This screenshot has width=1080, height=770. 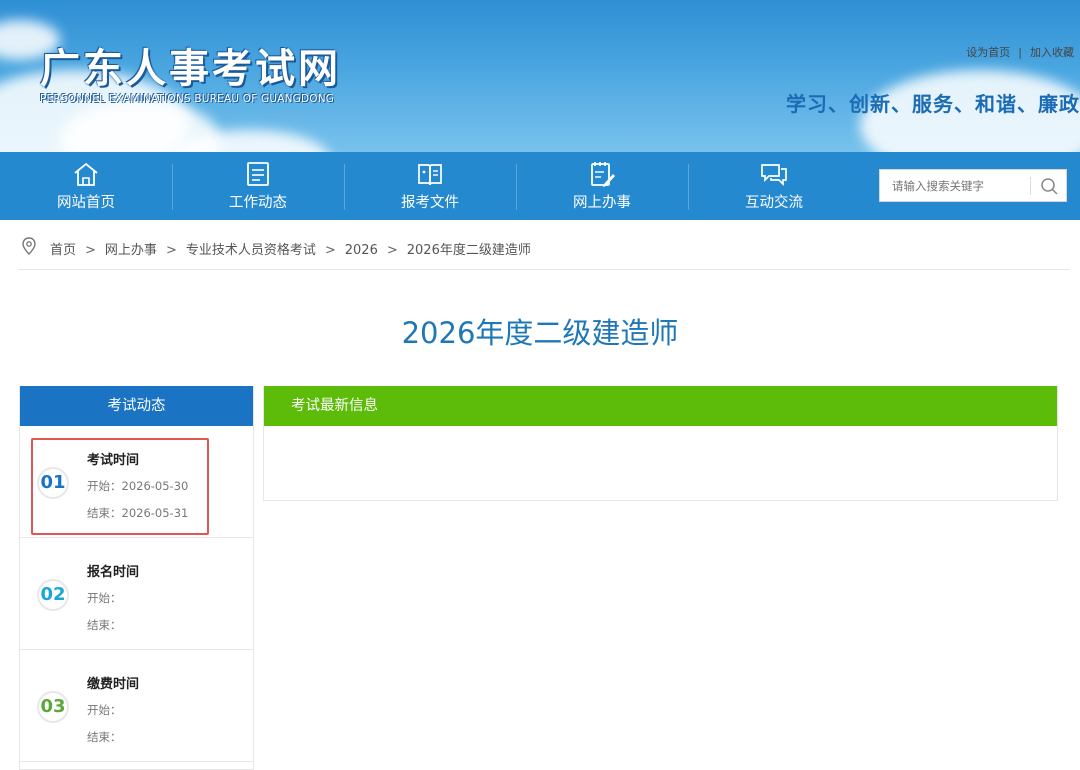 What do you see at coordinates (540, 333) in the screenshot?
I see `page-title: 2026年度二级建造师` at bounding box center [540, 333].